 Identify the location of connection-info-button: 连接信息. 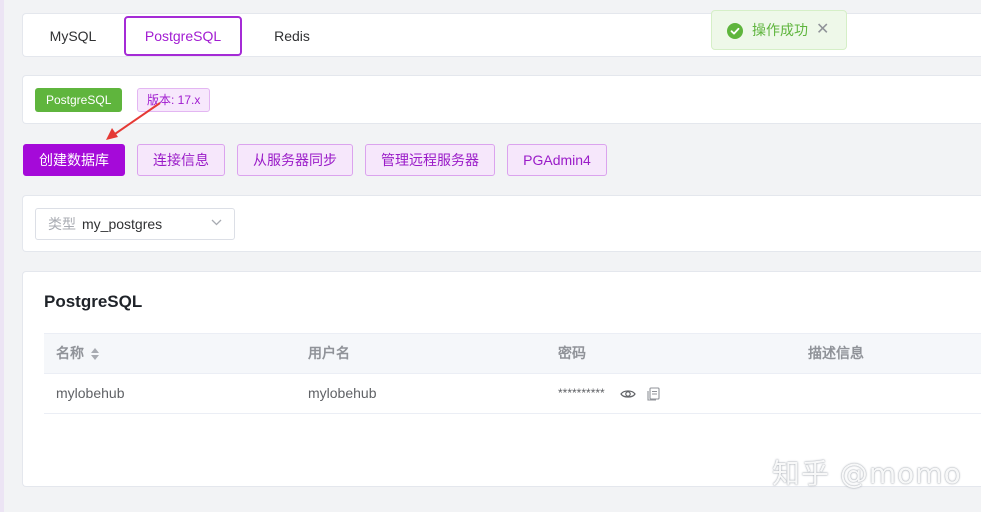
(181, 160).